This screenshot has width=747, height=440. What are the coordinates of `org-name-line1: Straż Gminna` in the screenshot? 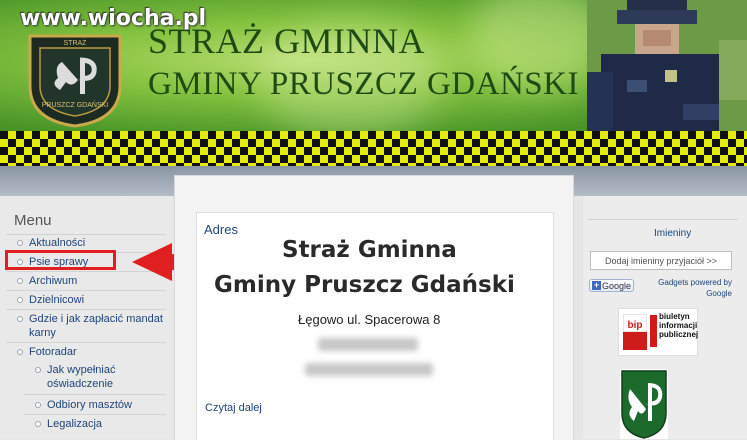 It's located at (369, 250).